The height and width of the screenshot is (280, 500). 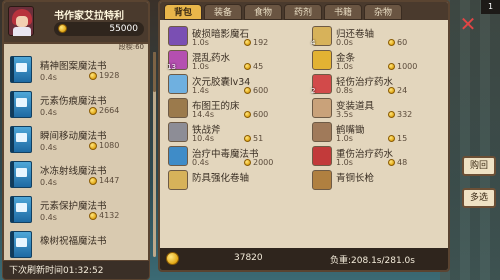 I want to click on item-time: 0.8s, so click(x=344, y=90).